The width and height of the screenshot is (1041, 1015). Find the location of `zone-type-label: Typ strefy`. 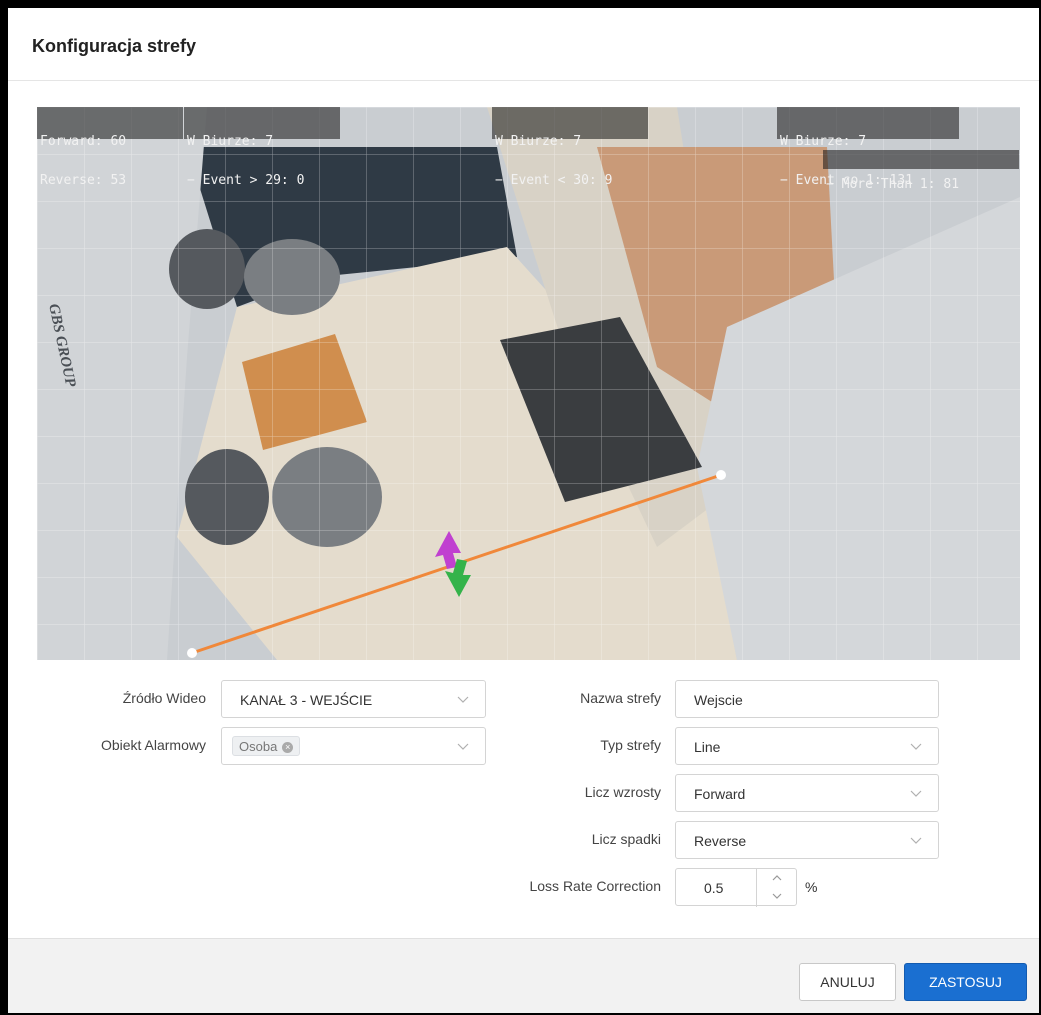

zone-type-label: Typ strefy is located at coordinates (630, 745).